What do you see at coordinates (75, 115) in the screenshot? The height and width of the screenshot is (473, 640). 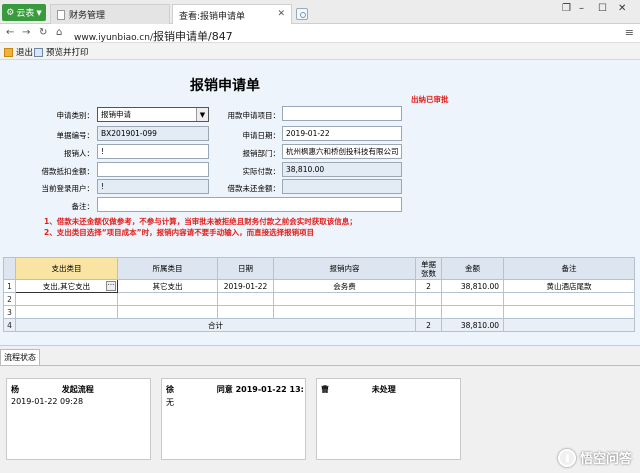 I see `apply-type-label: 申请类别：` at bounding box center [75, 115].